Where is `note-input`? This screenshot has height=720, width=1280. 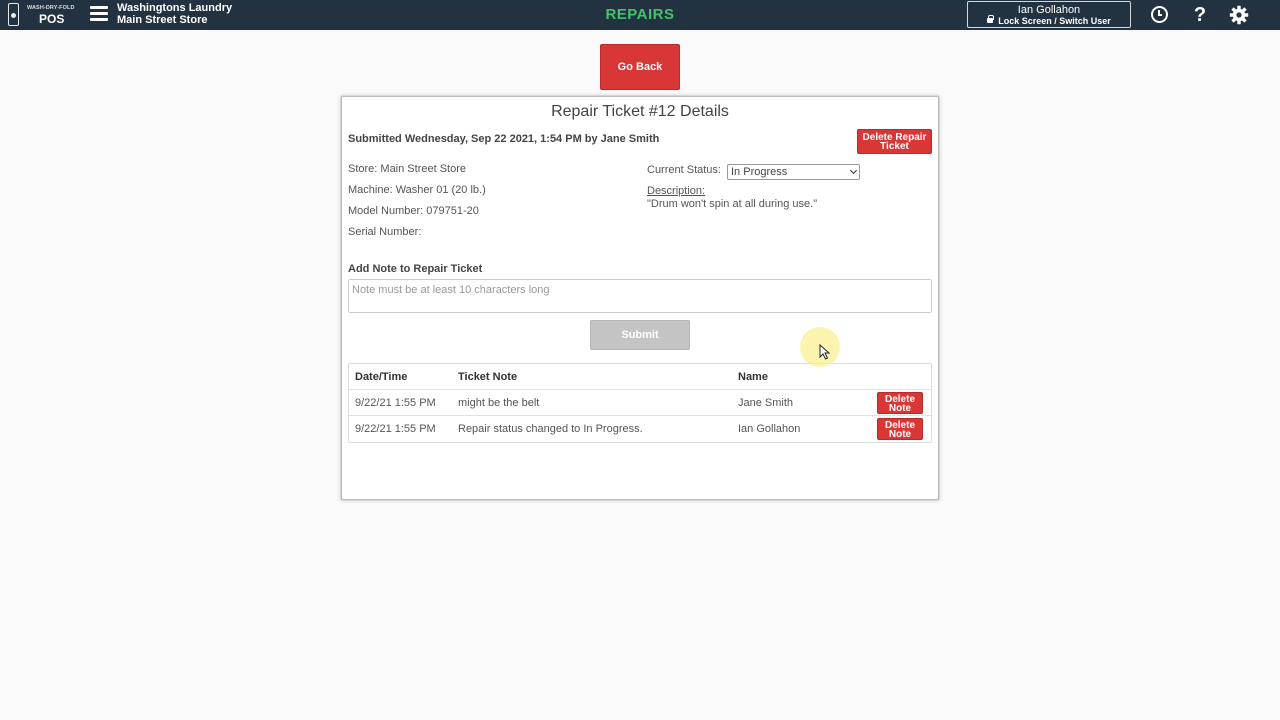
note-input is located at coordinates (640, 296).